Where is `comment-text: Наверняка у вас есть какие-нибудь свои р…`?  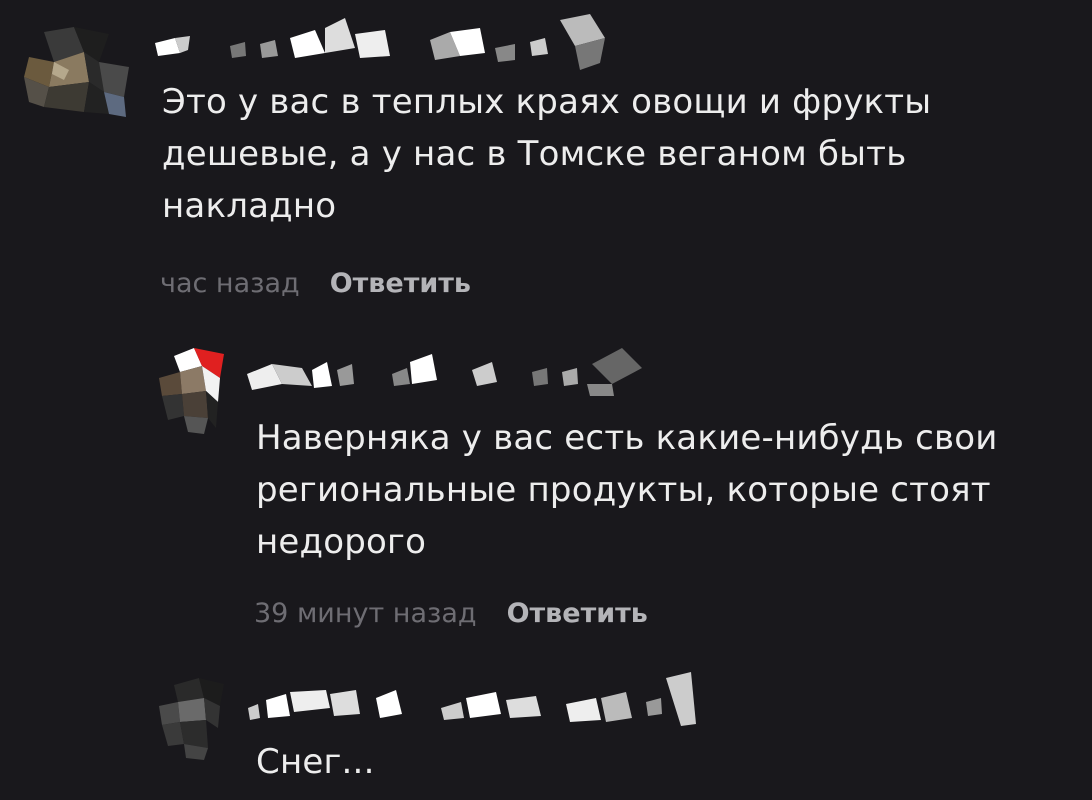
comment-text: Наверняка у вас есть какие-нибудь свои р… is located at coordinates (627, 490).